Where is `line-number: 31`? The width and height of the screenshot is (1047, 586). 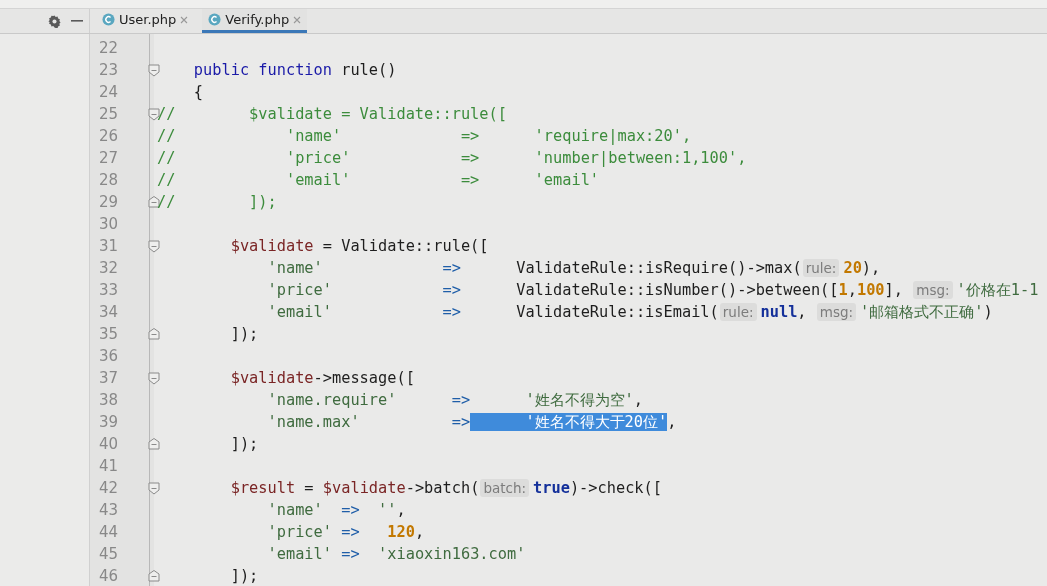
line-number: 31 is located at coordinates (107, 246).